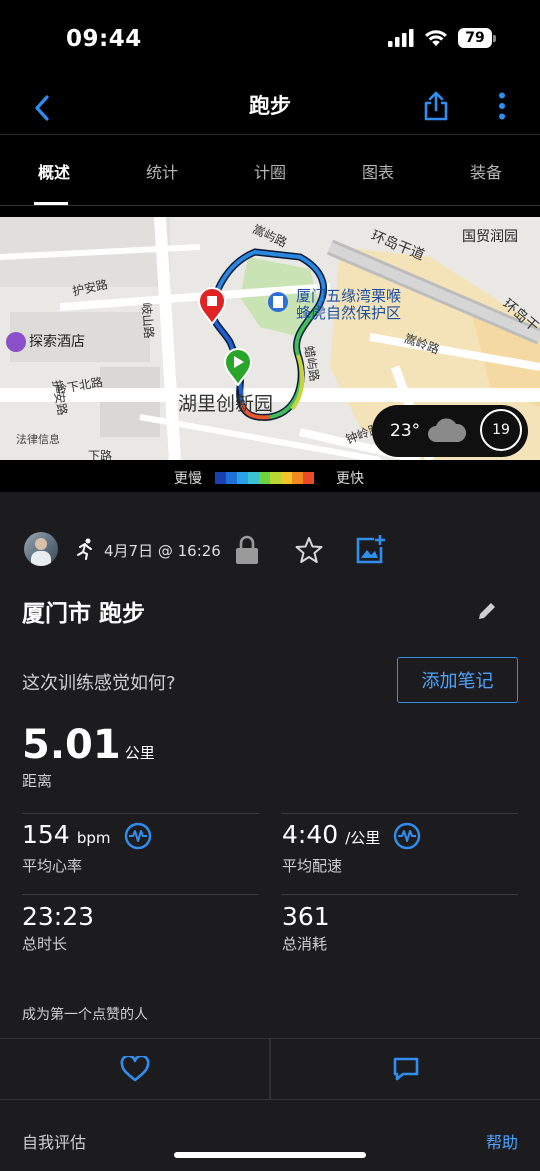 Image resolution: width=540 pixels, height=1171 pixels. Describe the element at coordinates (457, 680) in the screenshot. I see `add-note-button: 添加笔记` at that location.